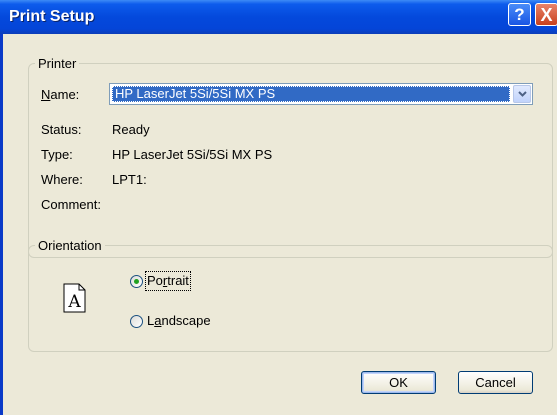 This screenshot has height=415, width=557. Describe the element at coordinates (52, 16) in the screenshot. I see `window-title: Print Setup` at that location.